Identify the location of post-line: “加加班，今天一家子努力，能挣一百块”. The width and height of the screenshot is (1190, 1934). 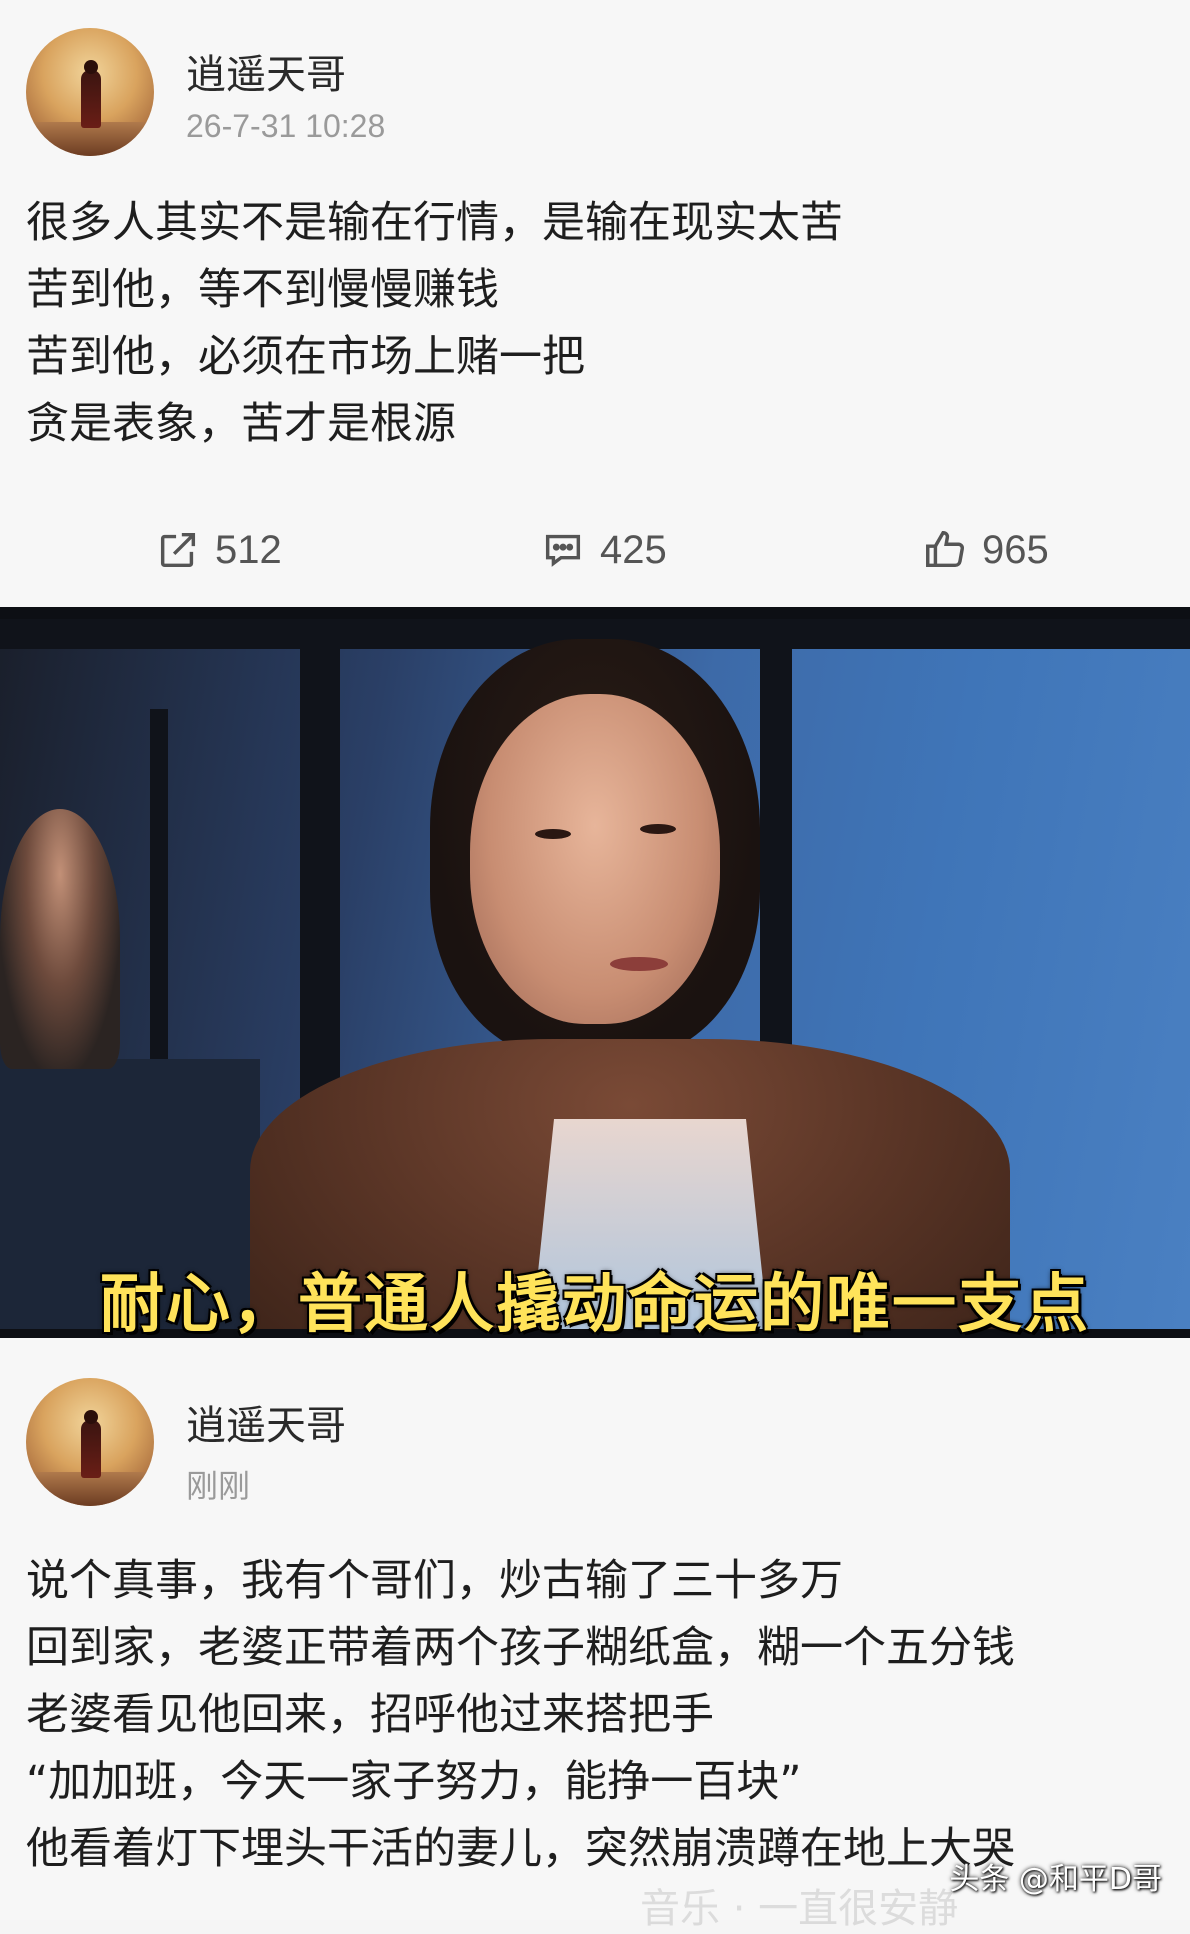
(414, 1782).